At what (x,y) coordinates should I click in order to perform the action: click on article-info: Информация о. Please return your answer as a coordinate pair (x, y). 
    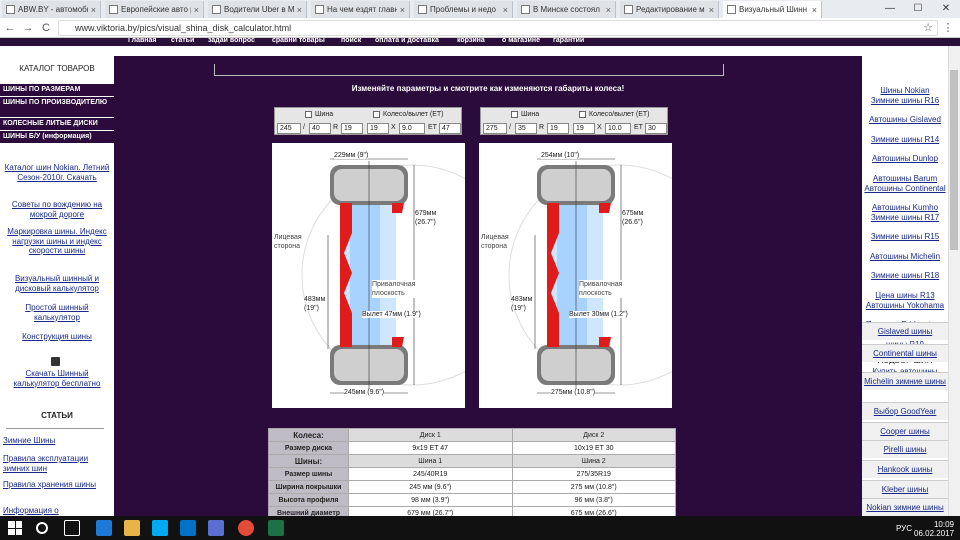
    Looking at the image, I should click on (57, 511).